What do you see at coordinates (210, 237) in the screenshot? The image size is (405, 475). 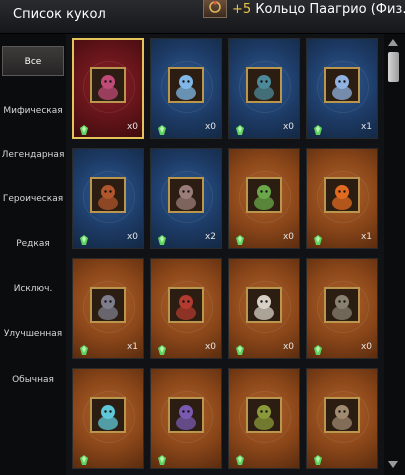 I see `doll-count: x2` at bounding box center [210, 237].